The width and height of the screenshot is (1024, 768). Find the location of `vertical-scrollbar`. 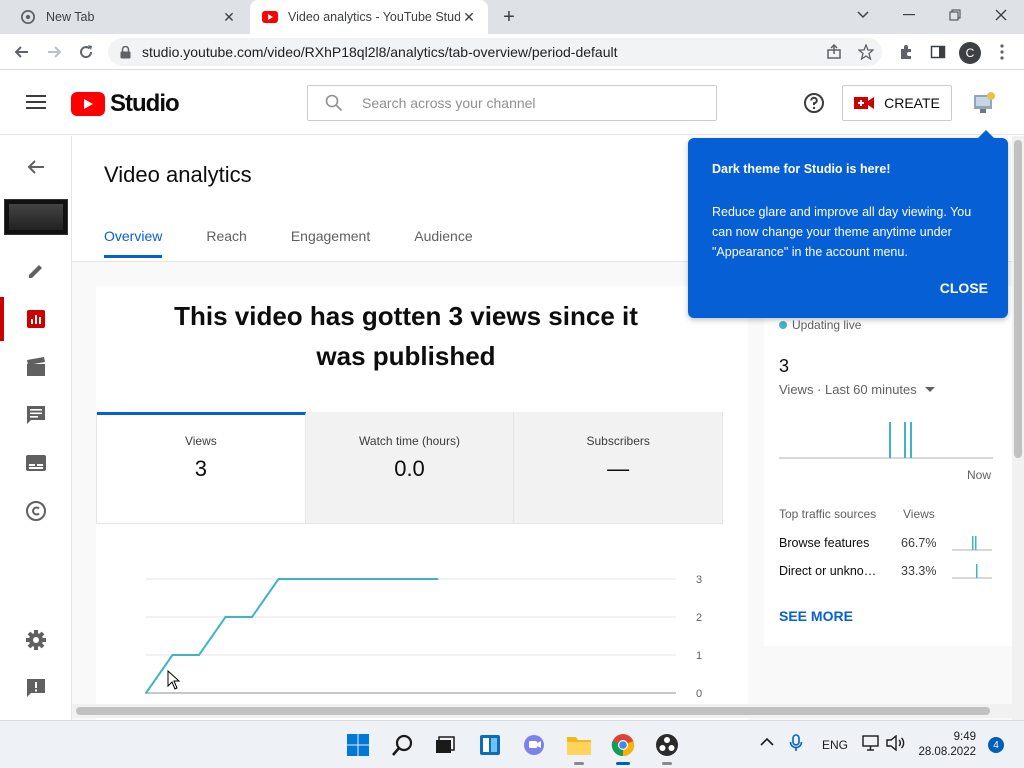

vertical-scrollbar is located at coordinates (1018, 428).